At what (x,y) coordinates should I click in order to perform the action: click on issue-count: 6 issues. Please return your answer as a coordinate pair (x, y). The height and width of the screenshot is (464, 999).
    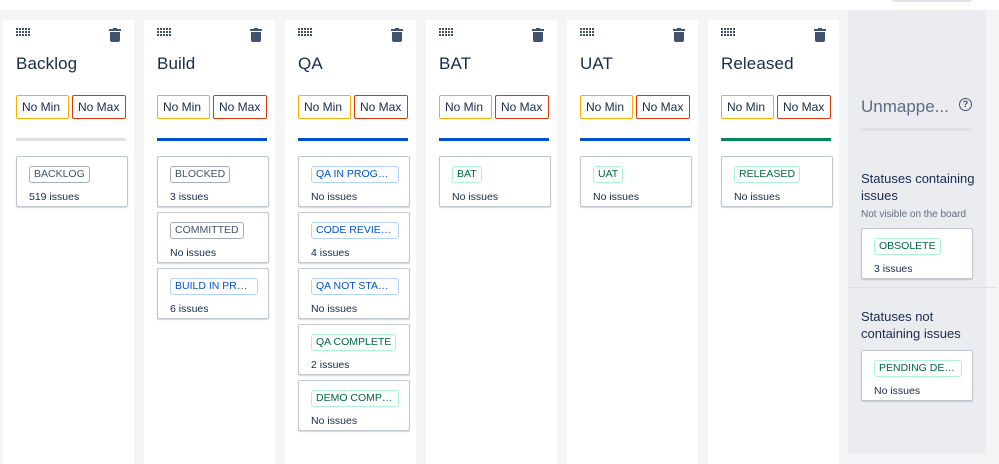
    Looking at the image, I should click on (189, 309).